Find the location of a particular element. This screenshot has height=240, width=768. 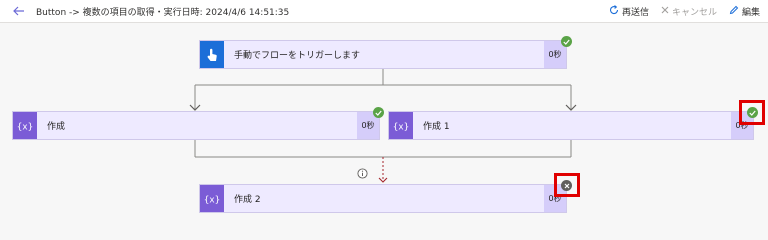

touch-trigger-icon is located at coordinates (212, 54).